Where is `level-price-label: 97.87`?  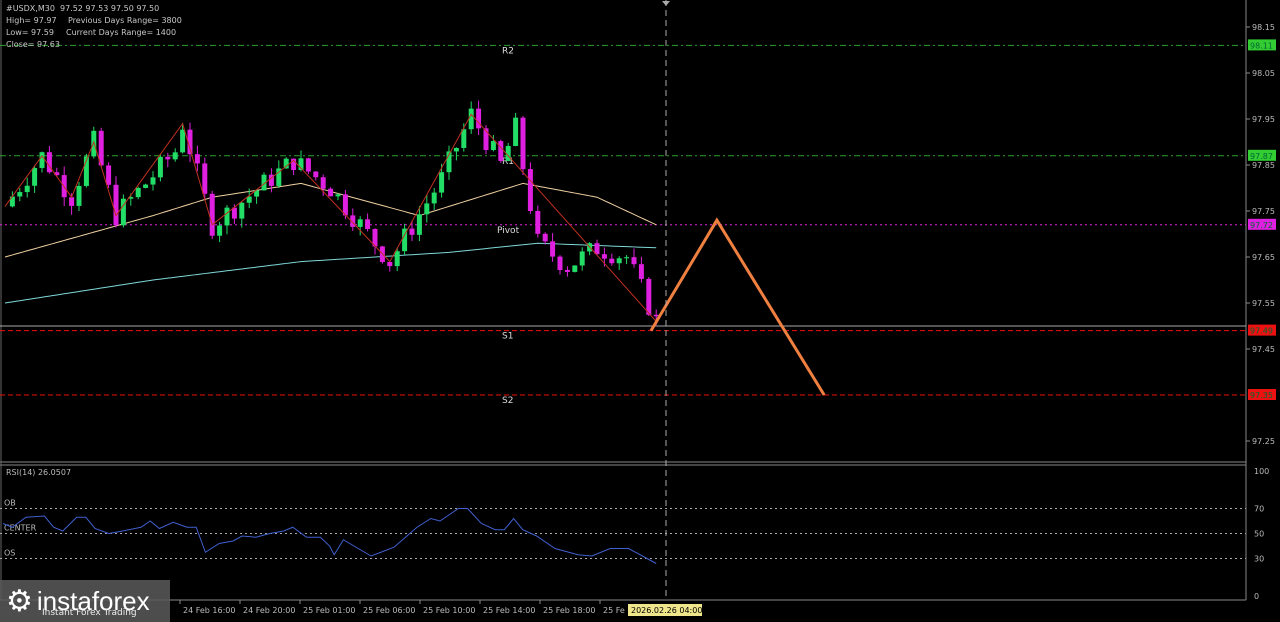
level-price-label: 97.87 is located at coordinates (1261, 156).